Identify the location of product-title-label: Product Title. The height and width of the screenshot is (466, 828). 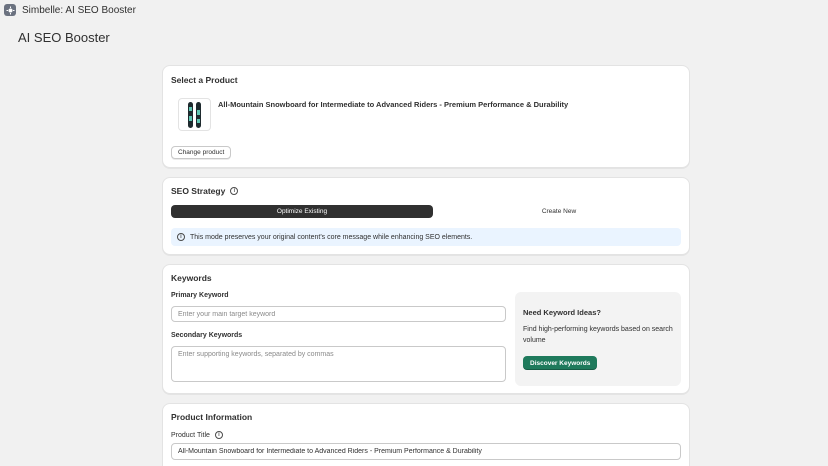
(190, 435).